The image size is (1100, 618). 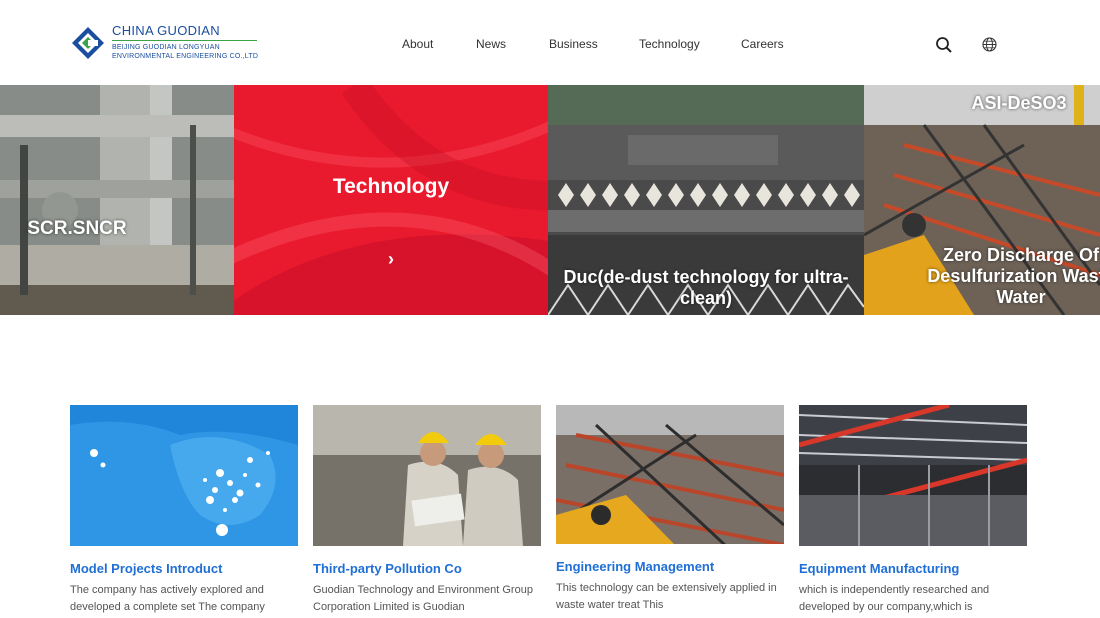 What do you see at coordinates (491, 44) in the screenshot?
I see `nav-news: News` at bounding box center [491, 44].